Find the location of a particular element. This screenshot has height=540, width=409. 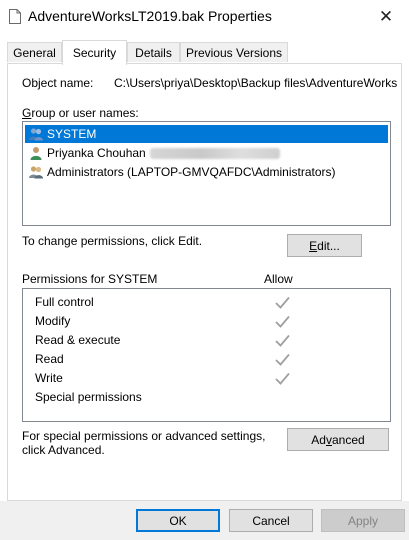

cancel-button-label: Cancel is located at coordinates (271, 520).